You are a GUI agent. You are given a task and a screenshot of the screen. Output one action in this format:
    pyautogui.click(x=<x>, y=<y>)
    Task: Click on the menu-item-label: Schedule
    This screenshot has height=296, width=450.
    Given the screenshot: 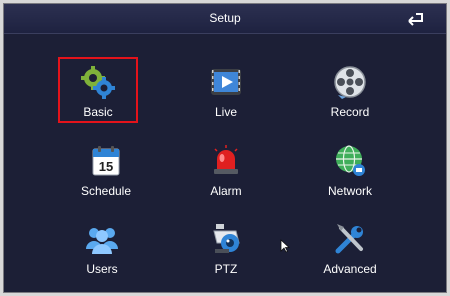 What is the action you would take?
    pyautogui.click(x=106, y=191)
    